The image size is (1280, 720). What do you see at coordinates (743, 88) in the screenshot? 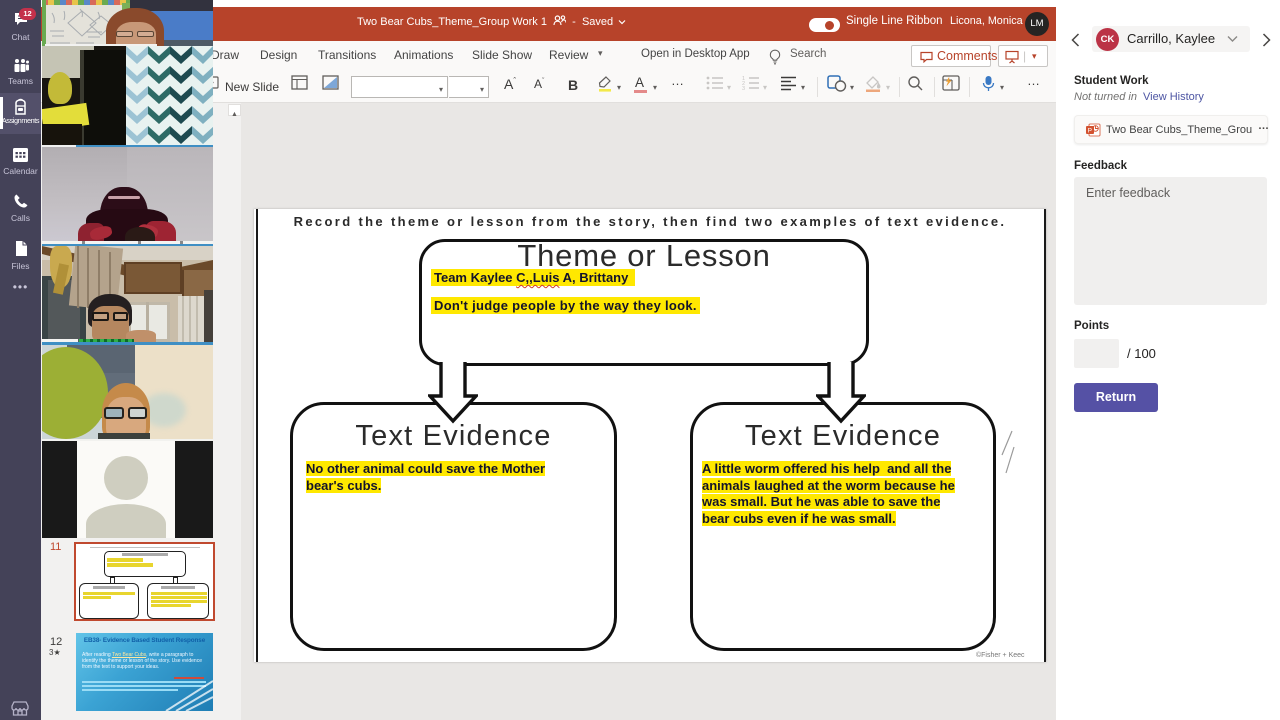
I see `svg-text: 3` at bounding box center [743, 88].